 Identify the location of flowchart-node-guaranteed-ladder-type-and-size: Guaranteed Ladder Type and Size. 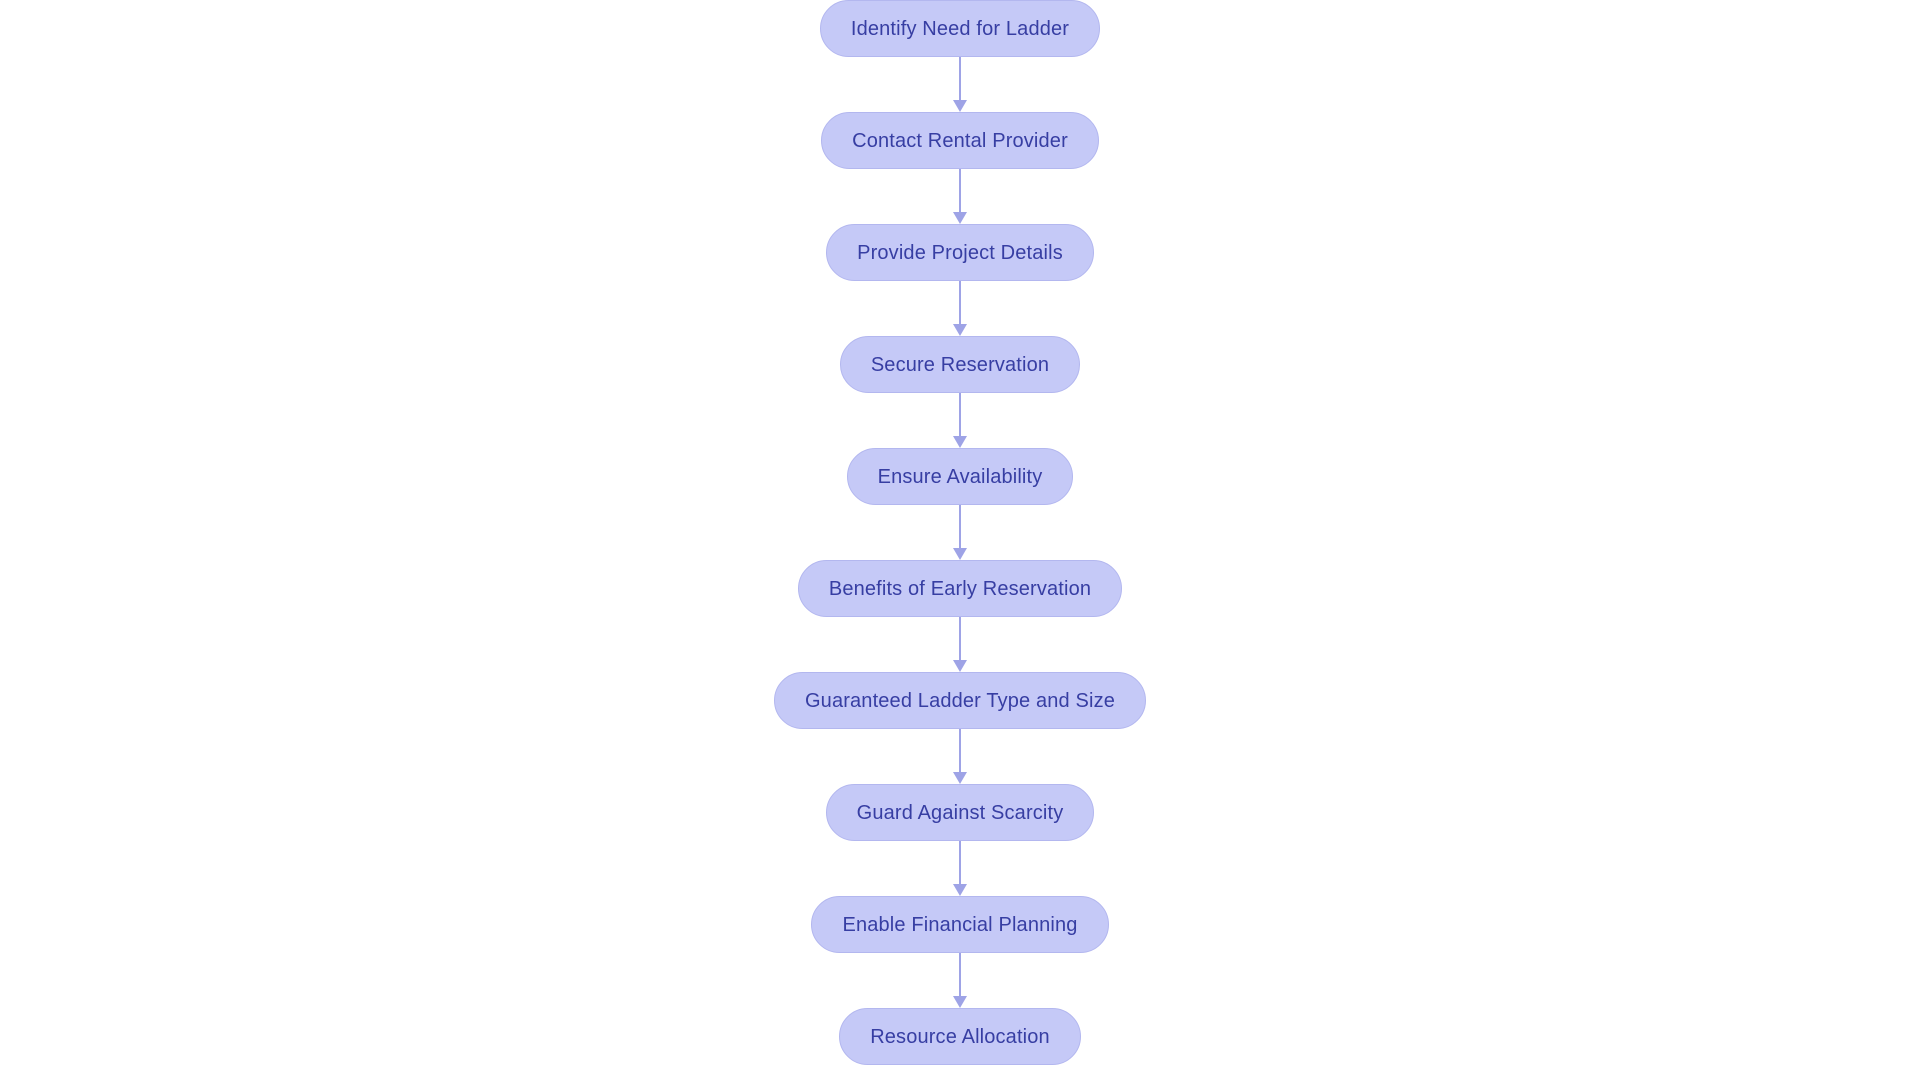
(960, 700).